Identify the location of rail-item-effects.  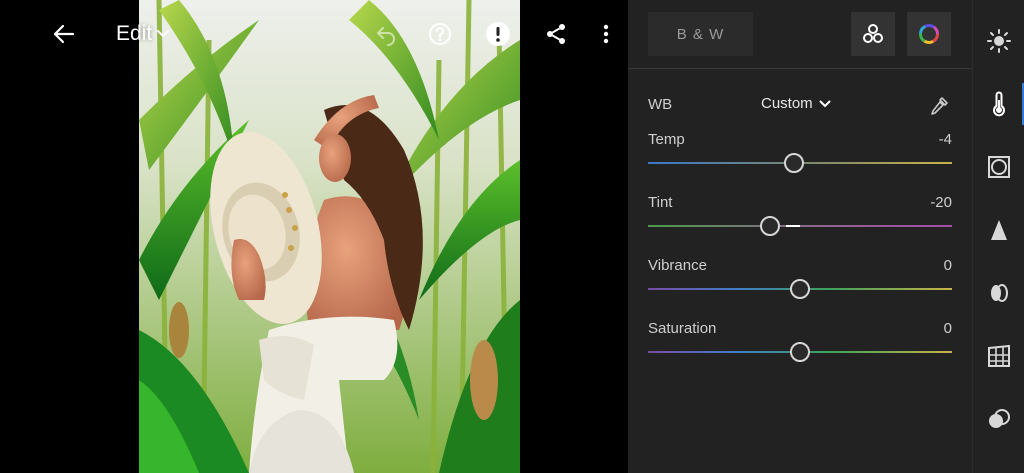
(998, 167).